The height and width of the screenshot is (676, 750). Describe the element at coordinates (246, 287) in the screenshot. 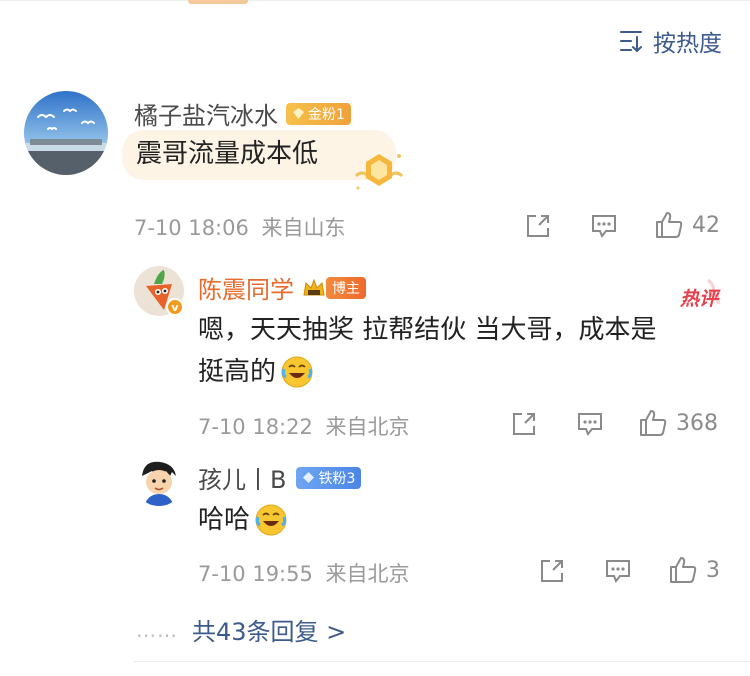

I see `reply-username: 陈震同学` at that location.